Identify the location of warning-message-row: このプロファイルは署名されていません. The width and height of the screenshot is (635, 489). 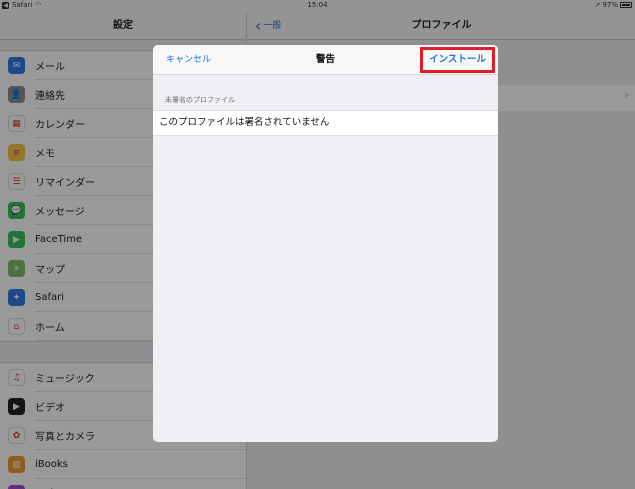
(325, 123).